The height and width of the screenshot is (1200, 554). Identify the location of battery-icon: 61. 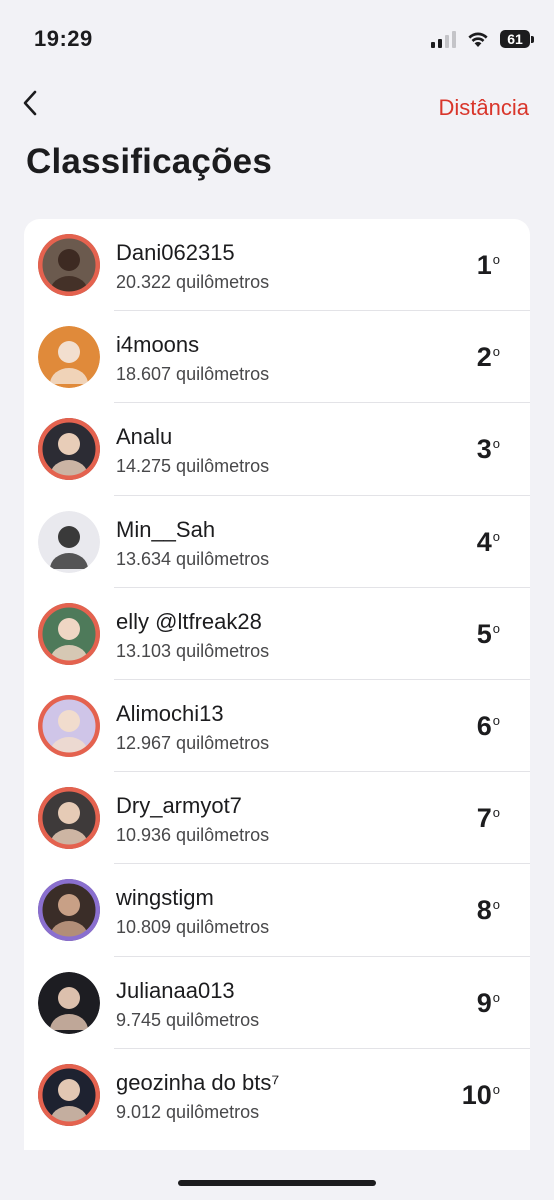
(517, 39).